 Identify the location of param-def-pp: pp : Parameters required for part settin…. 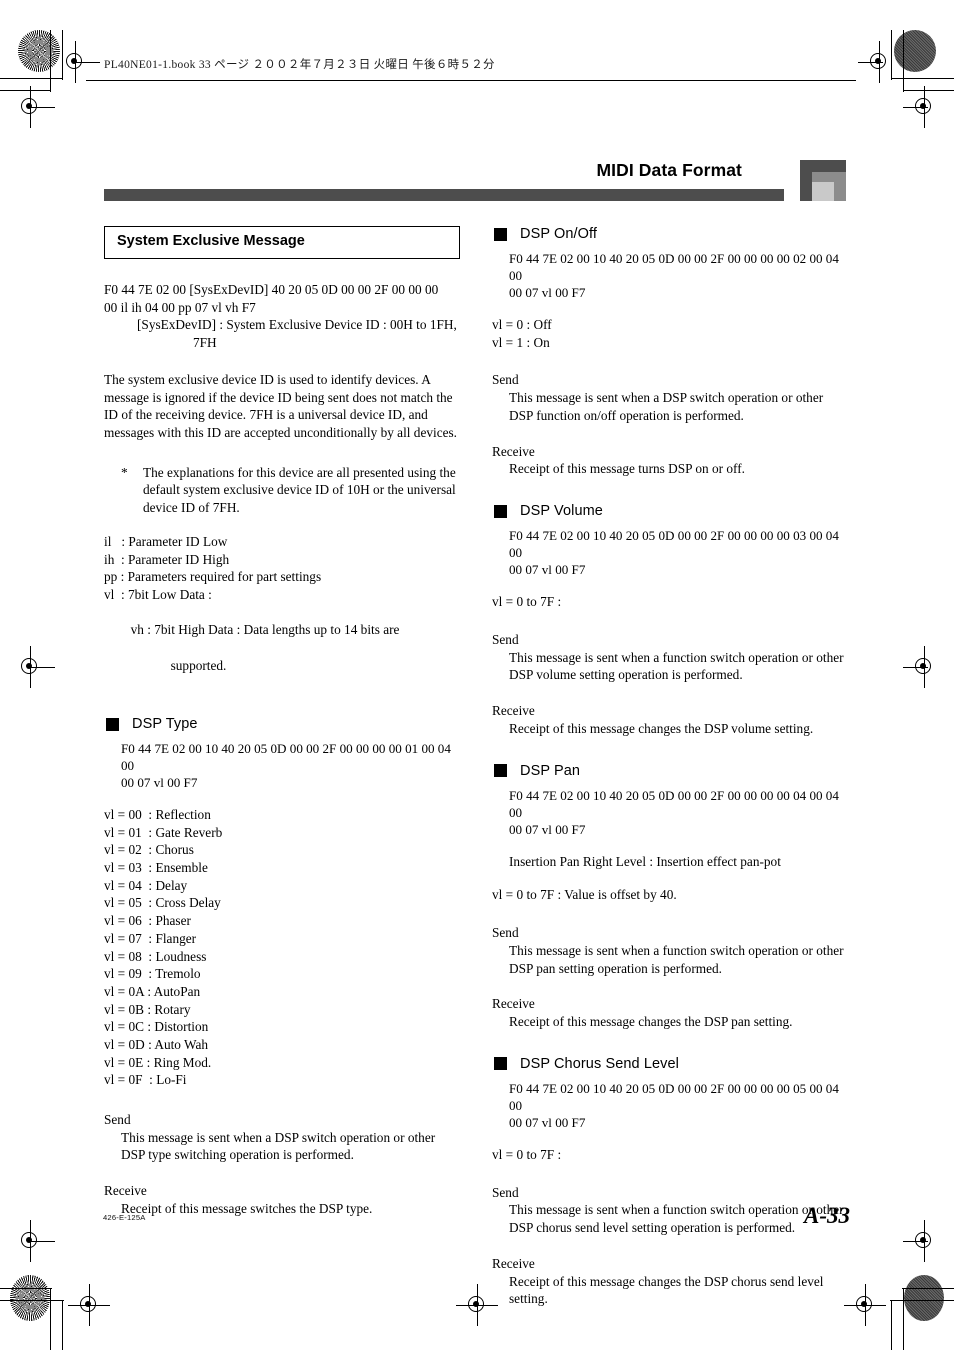
(213, 577).